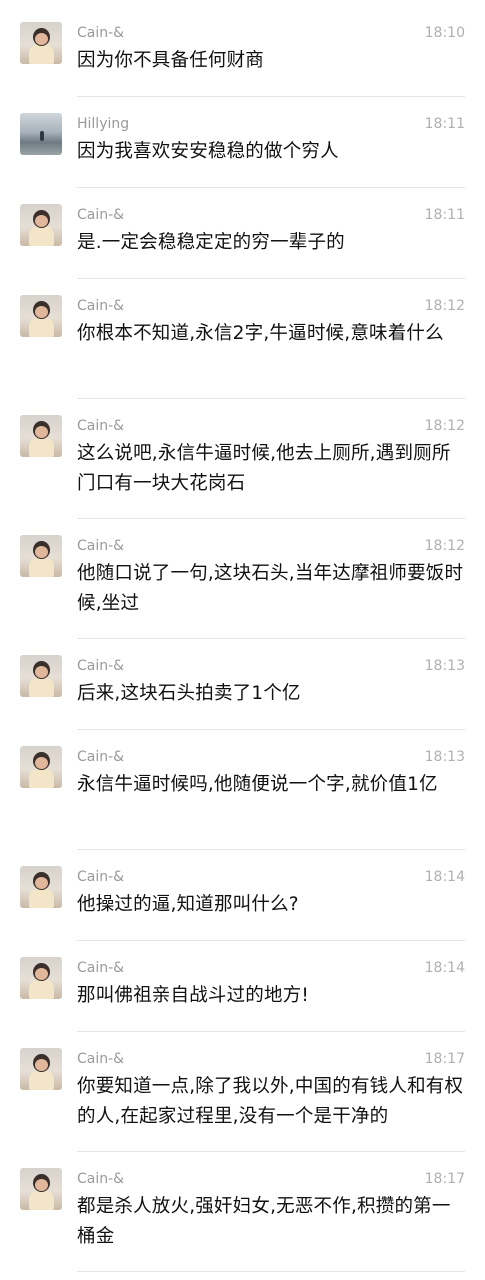 Image resolution: width=485 pixels, height=1280 pixels. What do you see at coordinates (193, 995) in the screenshot?
I see `message-text: 那叫佛祖亲自战斗过的地方!` at bounding box center [193, 995].